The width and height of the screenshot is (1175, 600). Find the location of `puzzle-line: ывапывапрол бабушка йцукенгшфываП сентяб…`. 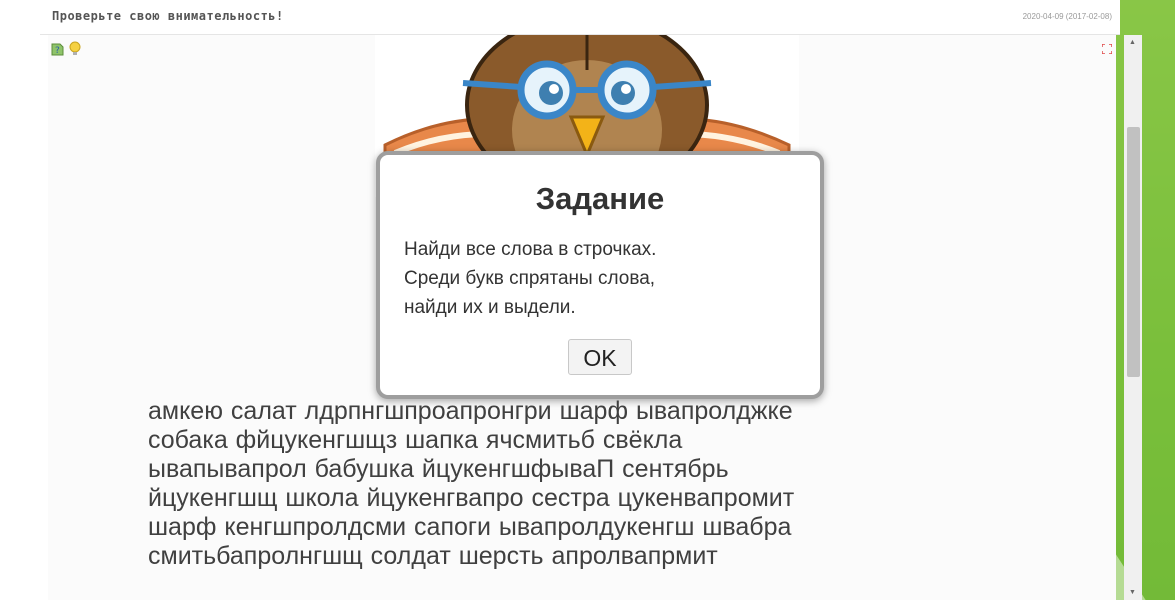

puzzle-line: ывапывапрол бабушка йцукенгшфываП сентяб… is located at coordinates (623, 469).